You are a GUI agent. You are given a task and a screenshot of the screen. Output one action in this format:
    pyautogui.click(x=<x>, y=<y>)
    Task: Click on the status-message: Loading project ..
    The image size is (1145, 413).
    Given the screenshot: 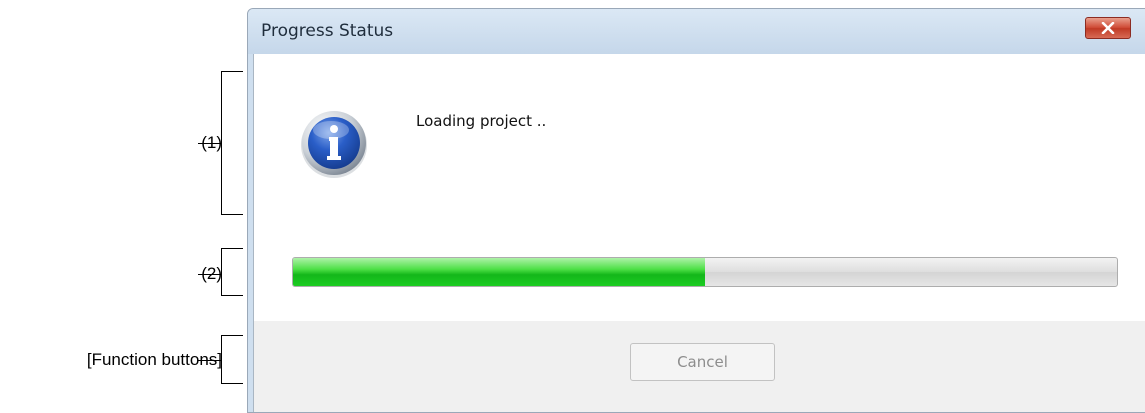 What is the action you would take?
    pyautogui.click(x=481, y=121)
    